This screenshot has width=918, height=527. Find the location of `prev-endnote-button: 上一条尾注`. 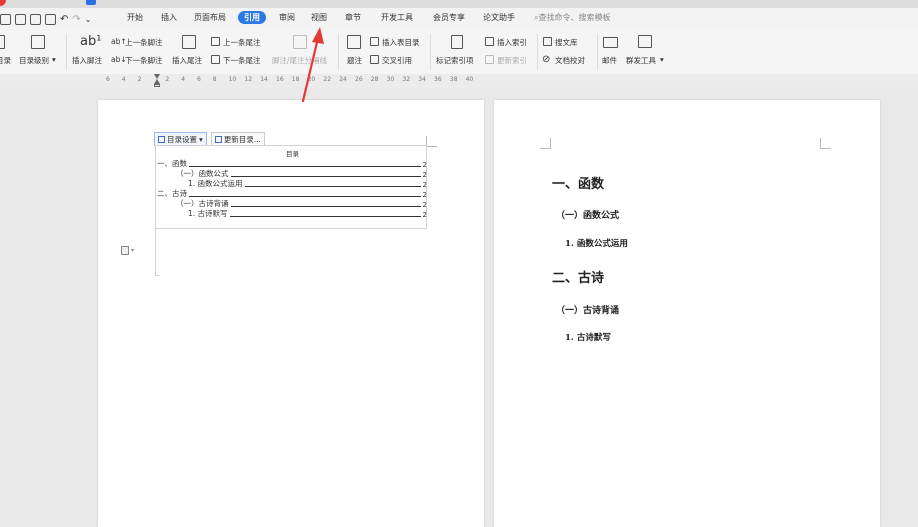

prev-endnote-button: 上一条尾注 is located at coordinates (242, 42).